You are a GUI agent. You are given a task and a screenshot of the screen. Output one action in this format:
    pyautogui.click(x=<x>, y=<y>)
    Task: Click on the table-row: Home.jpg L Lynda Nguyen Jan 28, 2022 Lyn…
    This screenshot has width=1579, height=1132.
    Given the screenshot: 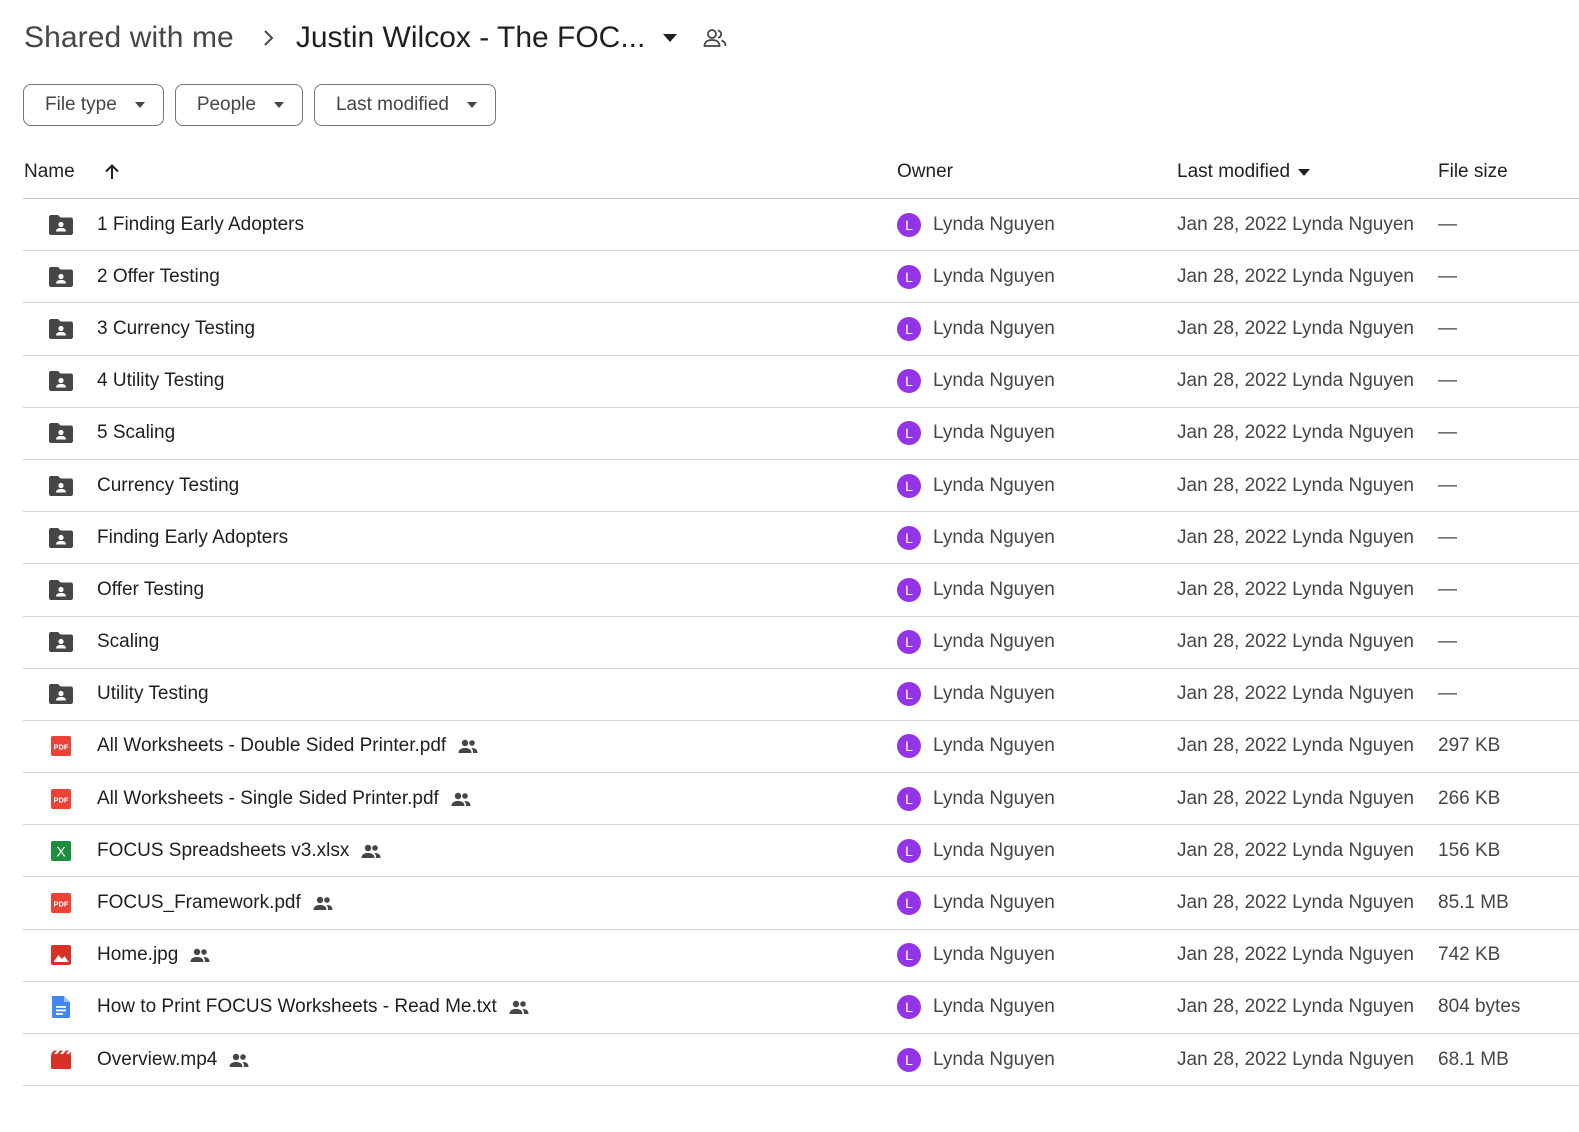 What is the action you would take?
    pyautogui.click(x=801, y=956)
    